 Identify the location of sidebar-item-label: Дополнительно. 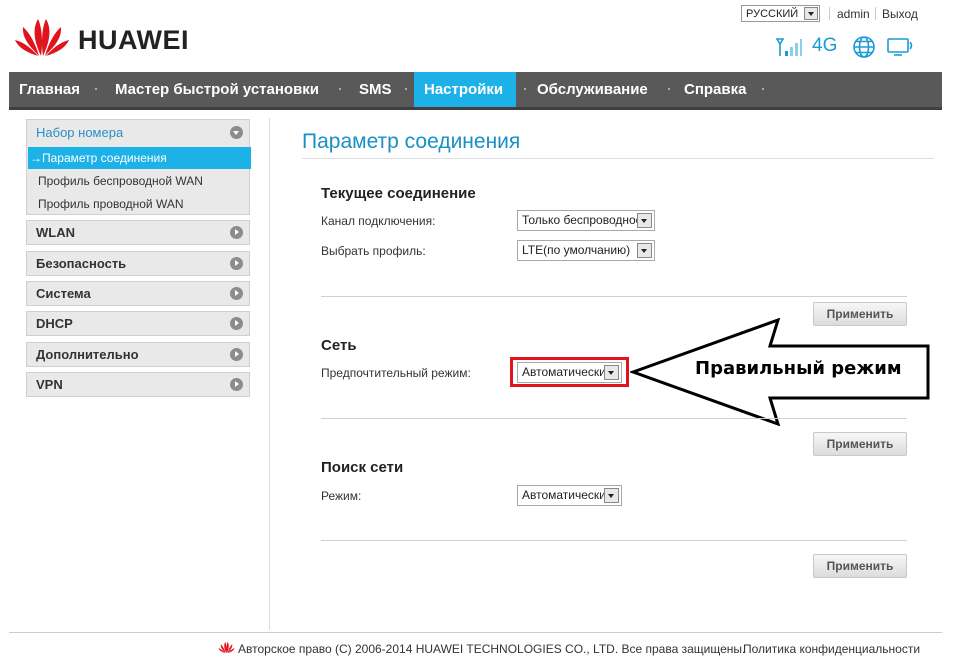
(87, 354).